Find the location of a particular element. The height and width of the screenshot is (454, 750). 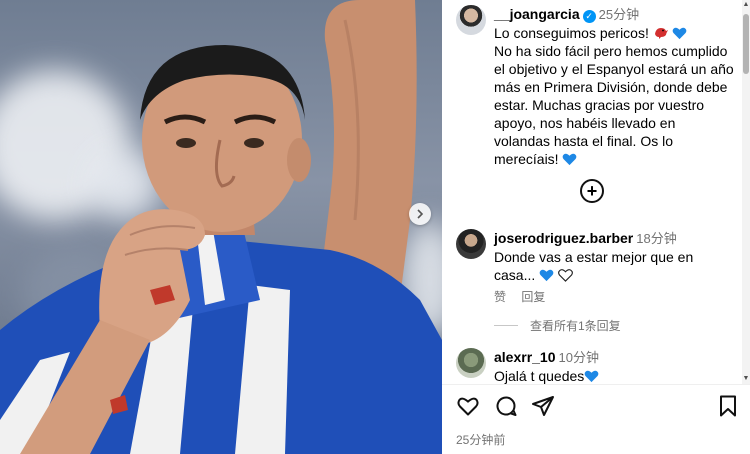

load-more-comments-button: + is located at coordinates (592, 191).